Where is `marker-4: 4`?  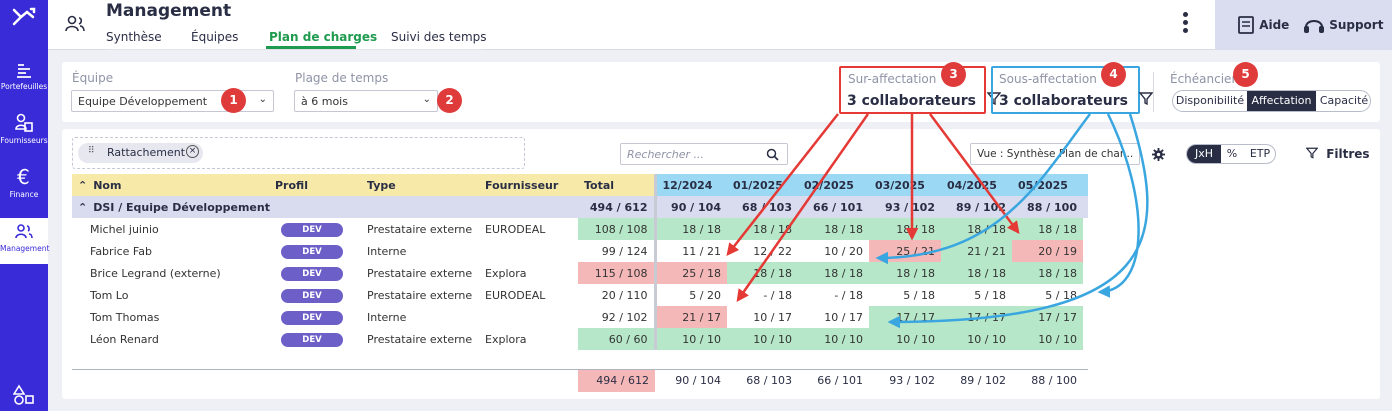
marker-4: 4 is located at coordinates (1113, 74).